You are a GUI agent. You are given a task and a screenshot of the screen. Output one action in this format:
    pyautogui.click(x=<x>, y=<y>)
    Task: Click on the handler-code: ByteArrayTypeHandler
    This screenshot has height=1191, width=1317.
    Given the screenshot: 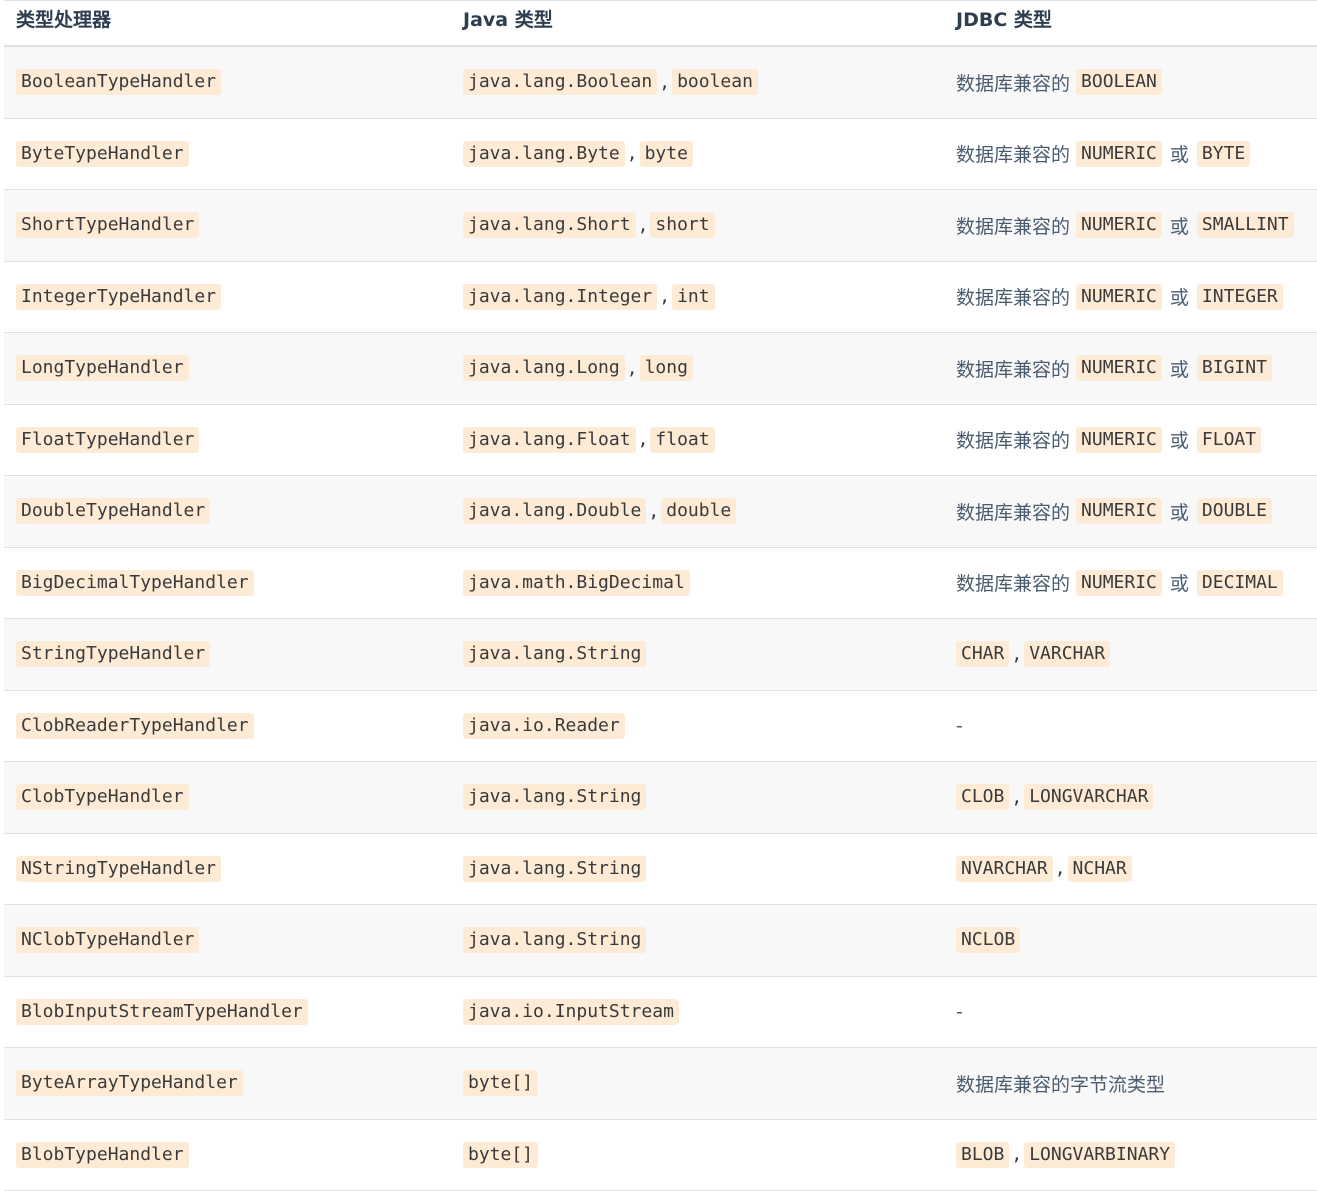 What is the action you would take?
    pyautogui.click(x=129, y=1083)
    